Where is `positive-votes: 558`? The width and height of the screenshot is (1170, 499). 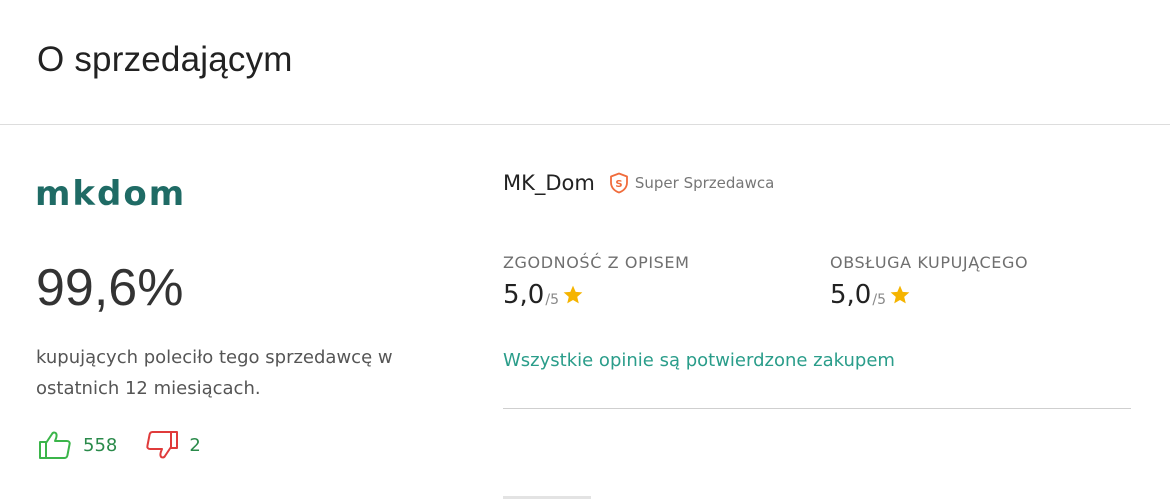
positive-votes: 558 is located at coordinates (77, 445).